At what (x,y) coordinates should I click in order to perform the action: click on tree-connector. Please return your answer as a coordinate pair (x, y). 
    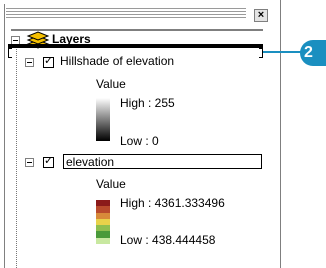
    Looking at the image, I should click on (16, 156).